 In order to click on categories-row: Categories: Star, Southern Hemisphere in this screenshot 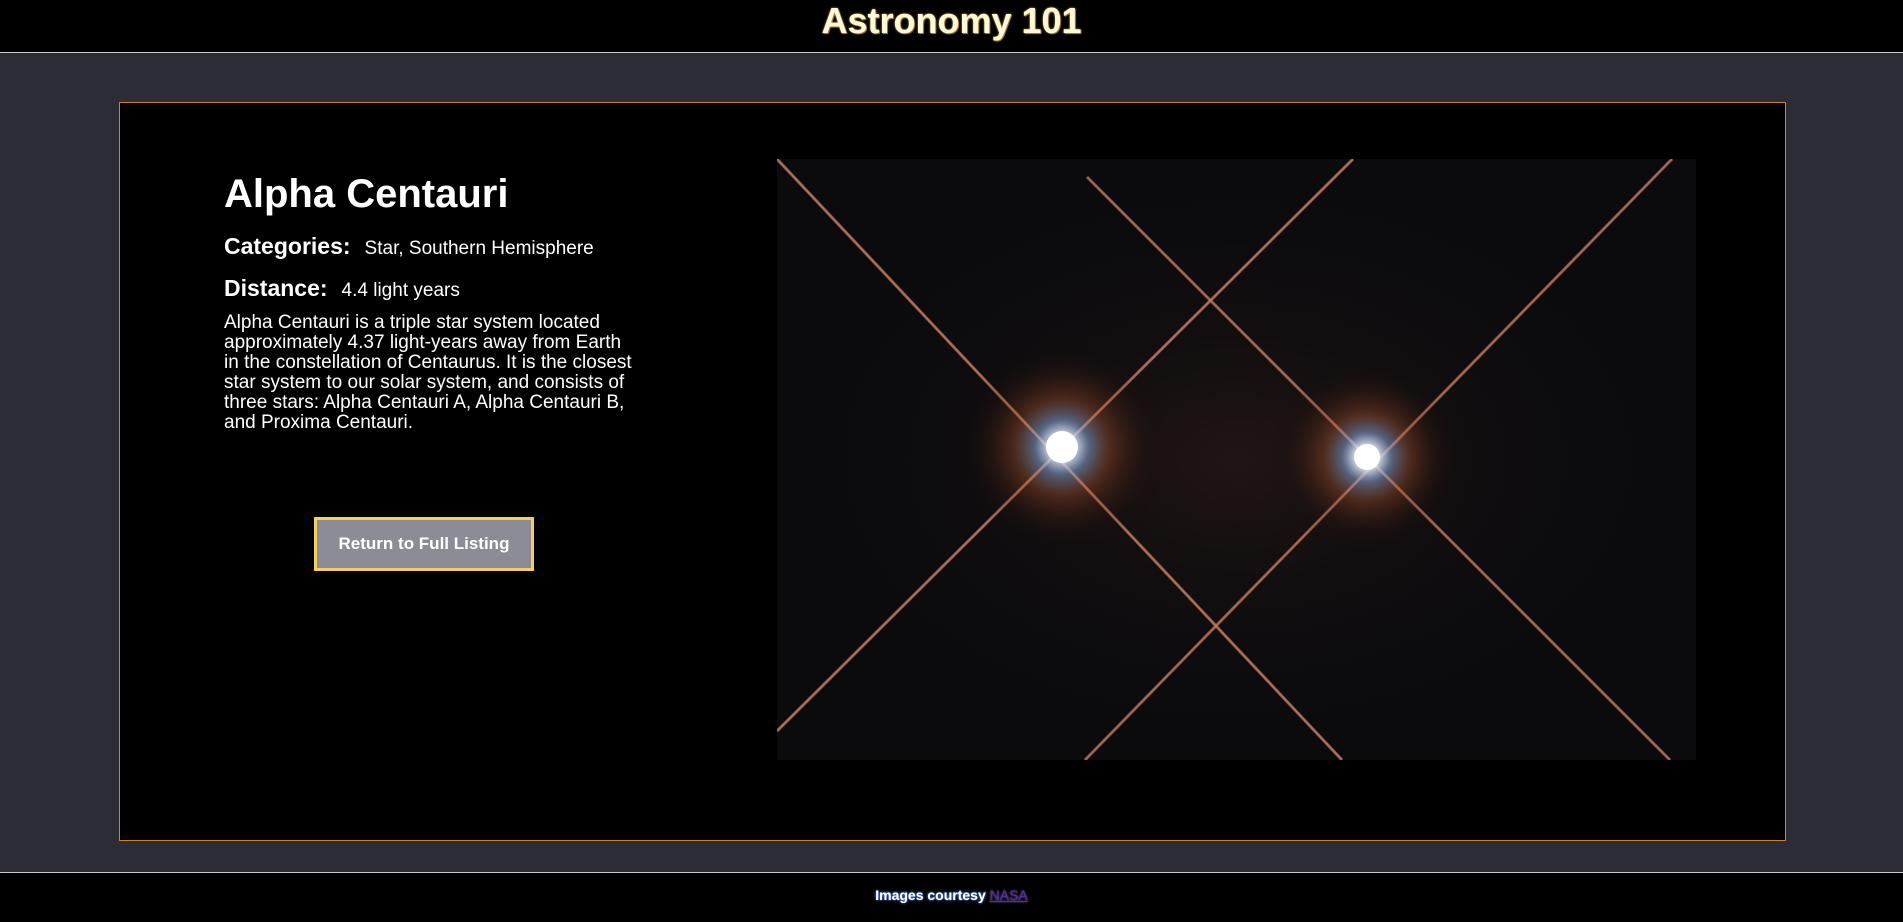, I will do `click(434, 247)`.